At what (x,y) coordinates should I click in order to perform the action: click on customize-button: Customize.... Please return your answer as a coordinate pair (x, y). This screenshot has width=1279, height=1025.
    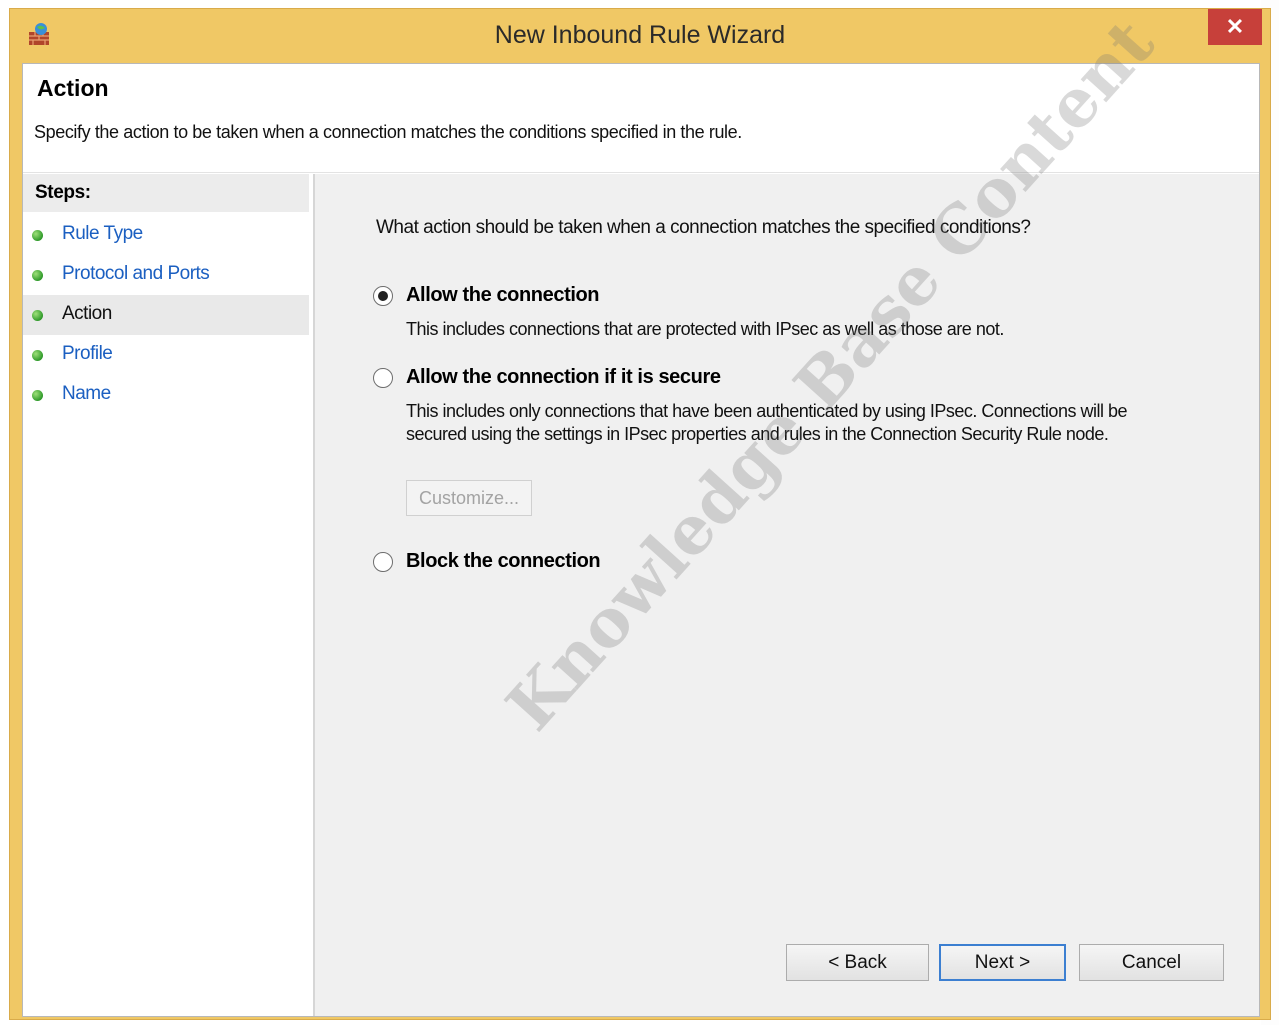
    Looking at the image, I should click on (469, 498).